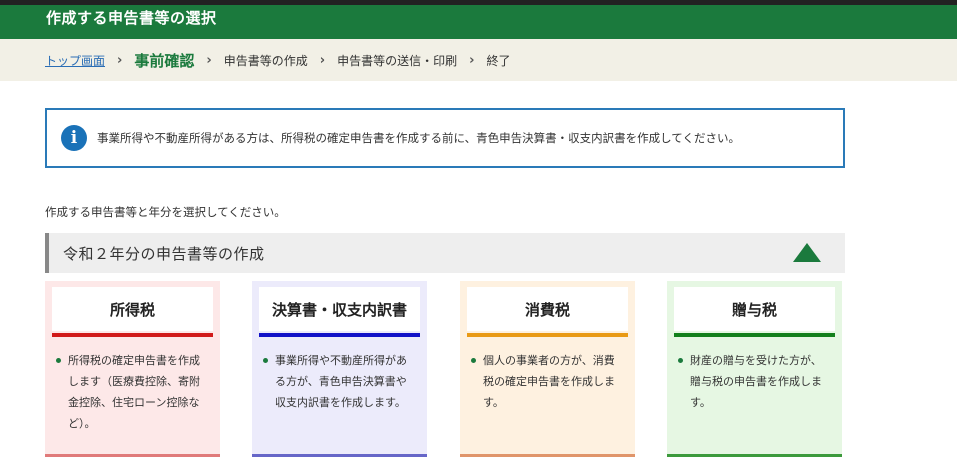 The height and width of the screenshot is (474, 957). Describe the element at coordinates (131, 18) in the screenshot. I see `page-title: 作成する申告書等の選択` at that location.